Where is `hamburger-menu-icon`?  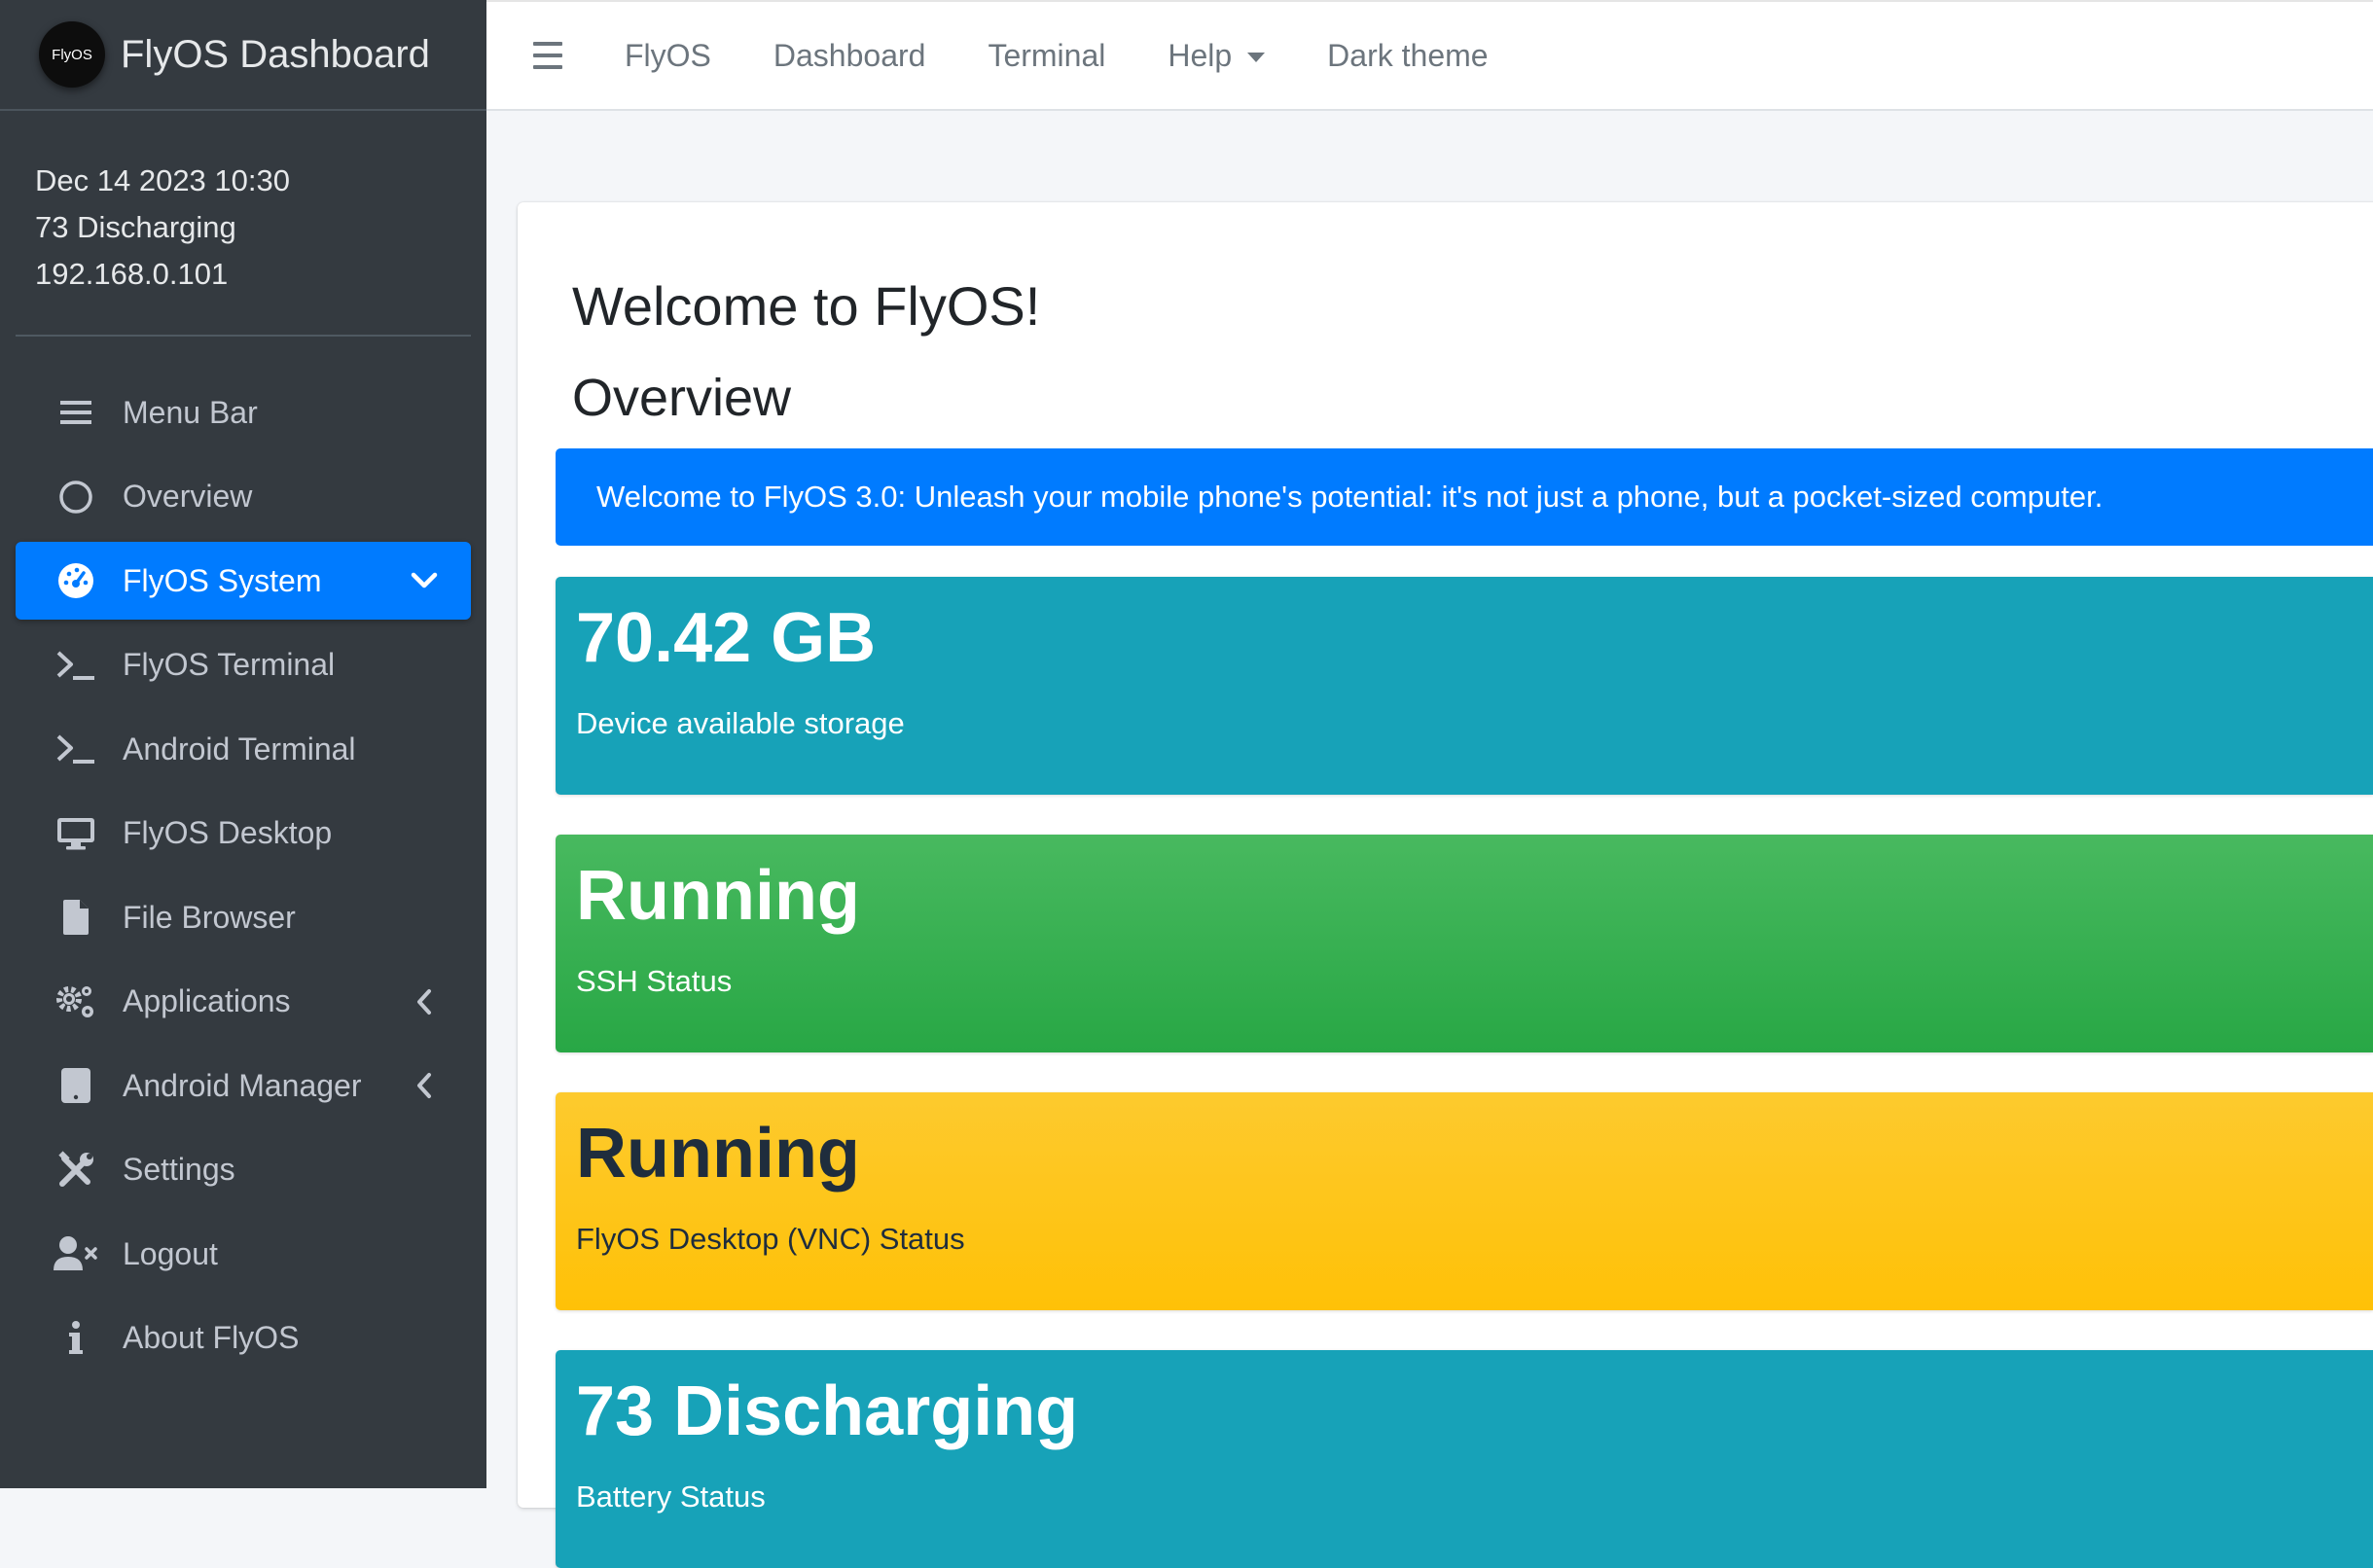
hamburger-menu-icon is located at coordinates (547, 55).